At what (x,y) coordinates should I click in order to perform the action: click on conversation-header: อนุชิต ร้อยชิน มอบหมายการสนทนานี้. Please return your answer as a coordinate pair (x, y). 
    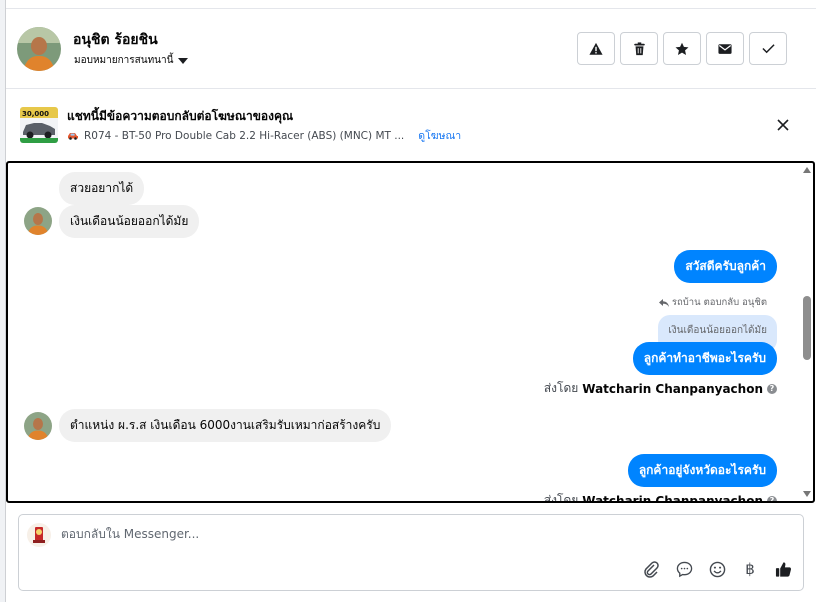
    Looking at the image, I should click on (411, 49).